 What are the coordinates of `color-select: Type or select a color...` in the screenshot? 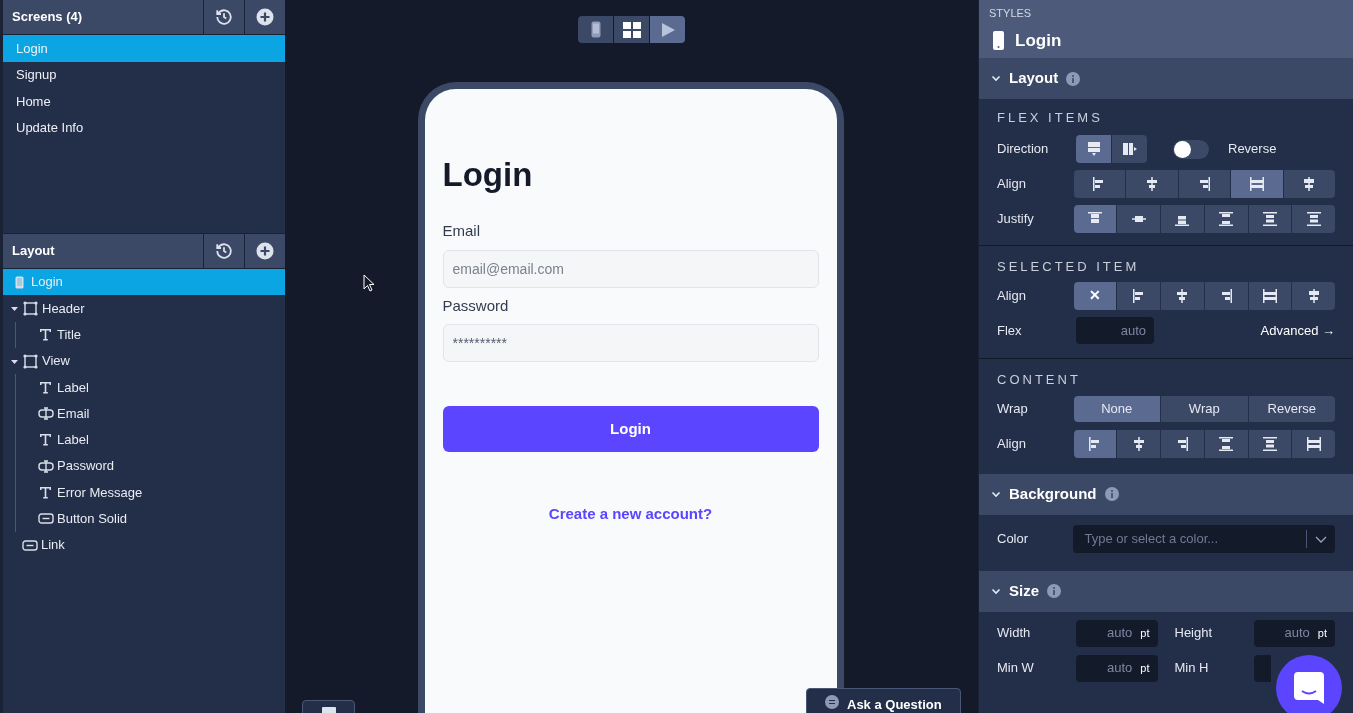 It's located at (1204, 539).